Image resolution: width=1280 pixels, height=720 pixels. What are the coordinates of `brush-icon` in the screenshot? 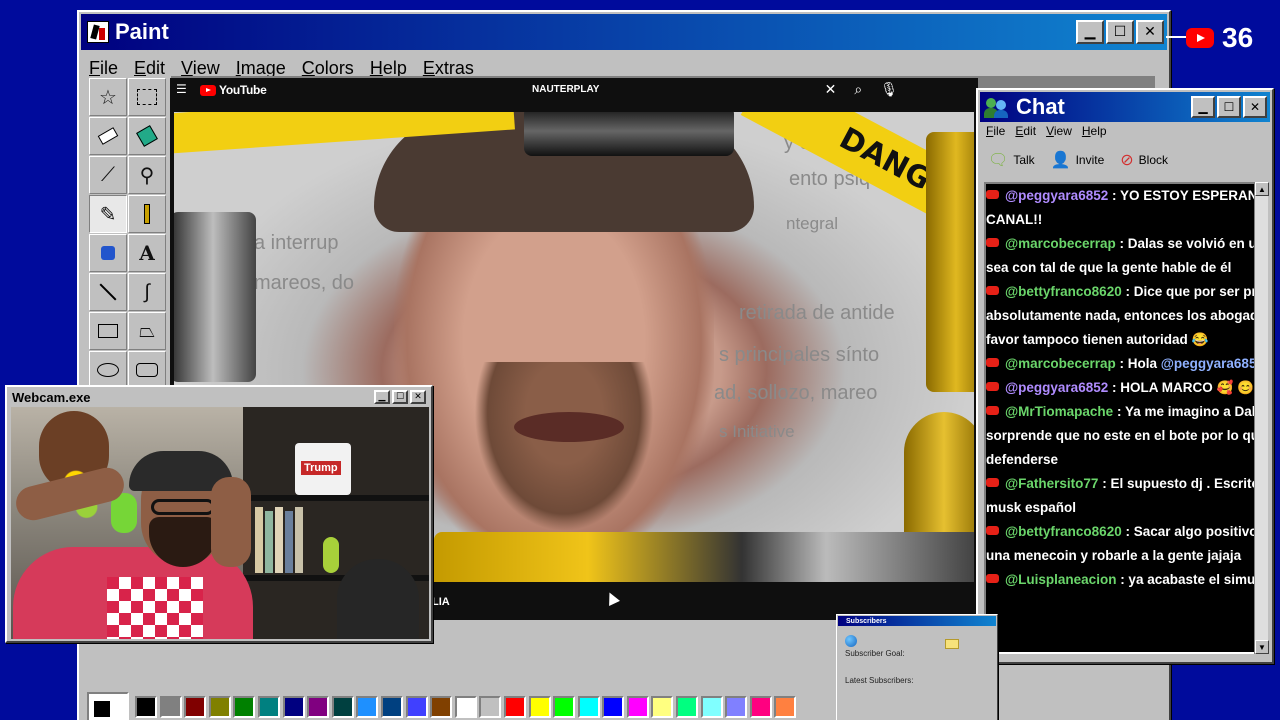 It's located at (147, 214).